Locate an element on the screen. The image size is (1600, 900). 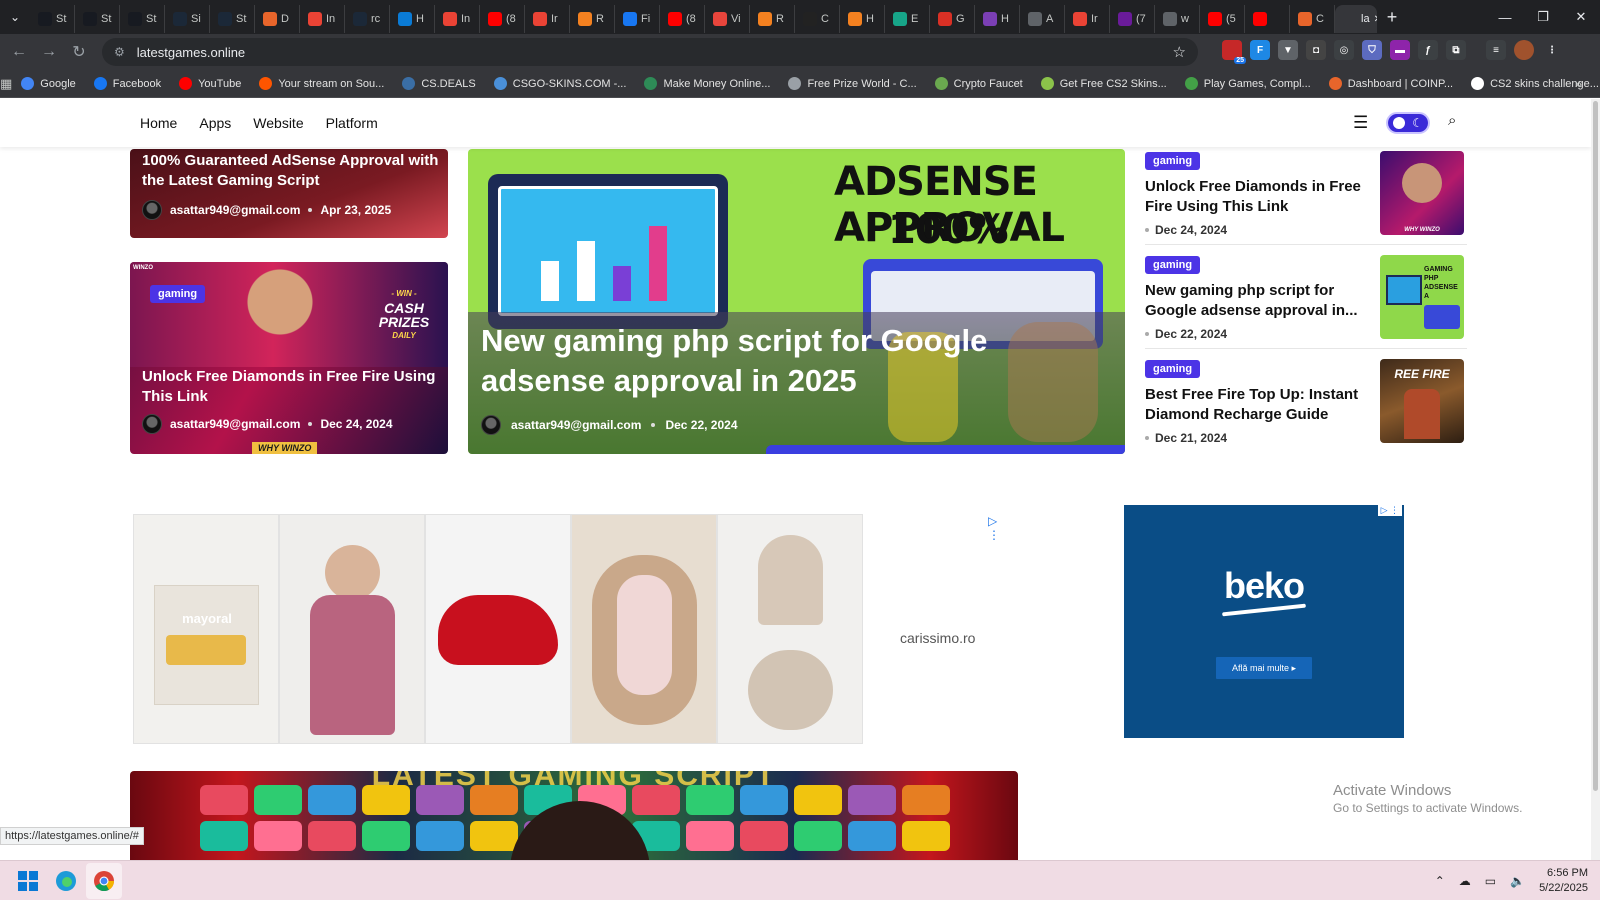
browser-tab: E is located at coordinates (907, 19).